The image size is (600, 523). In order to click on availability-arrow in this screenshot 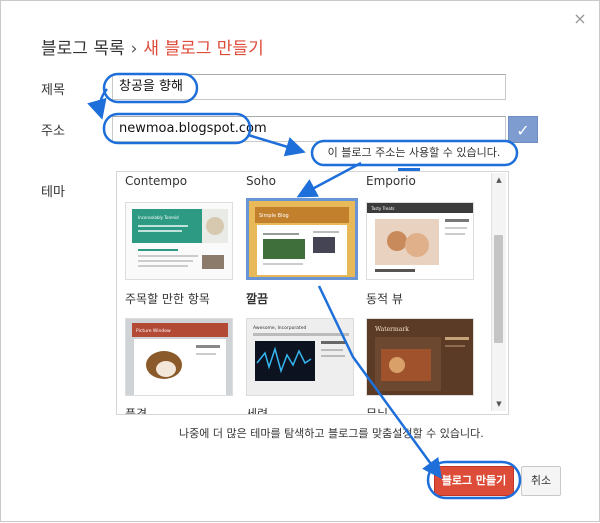, I will do `click(329, 179)`.